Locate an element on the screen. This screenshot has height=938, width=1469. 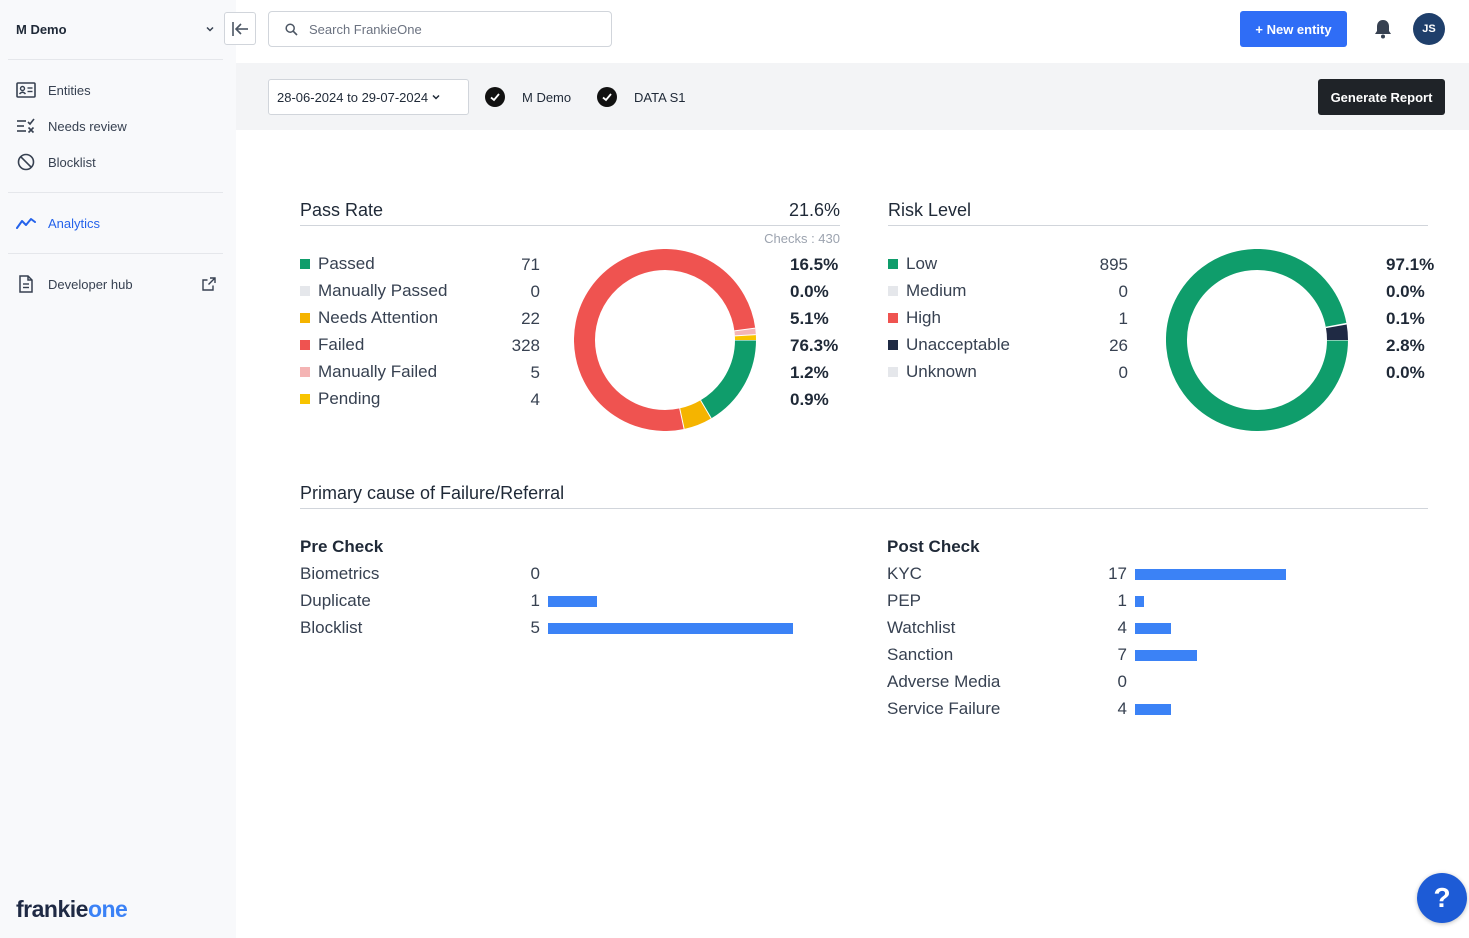
block-icon is located at coordinates (26, 162).